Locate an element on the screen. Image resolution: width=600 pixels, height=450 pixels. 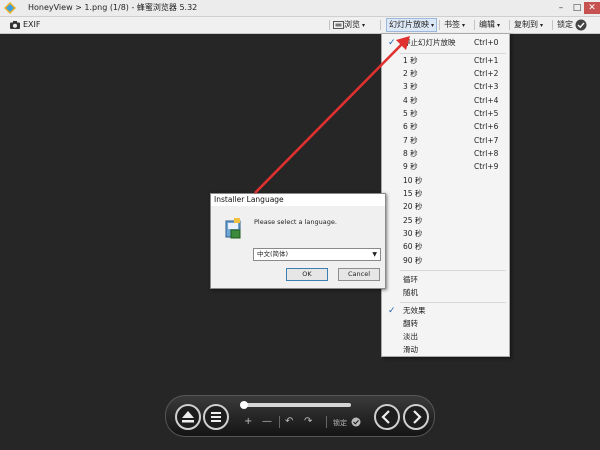
zoom-in-button: + is located at coordinates (248, 422).